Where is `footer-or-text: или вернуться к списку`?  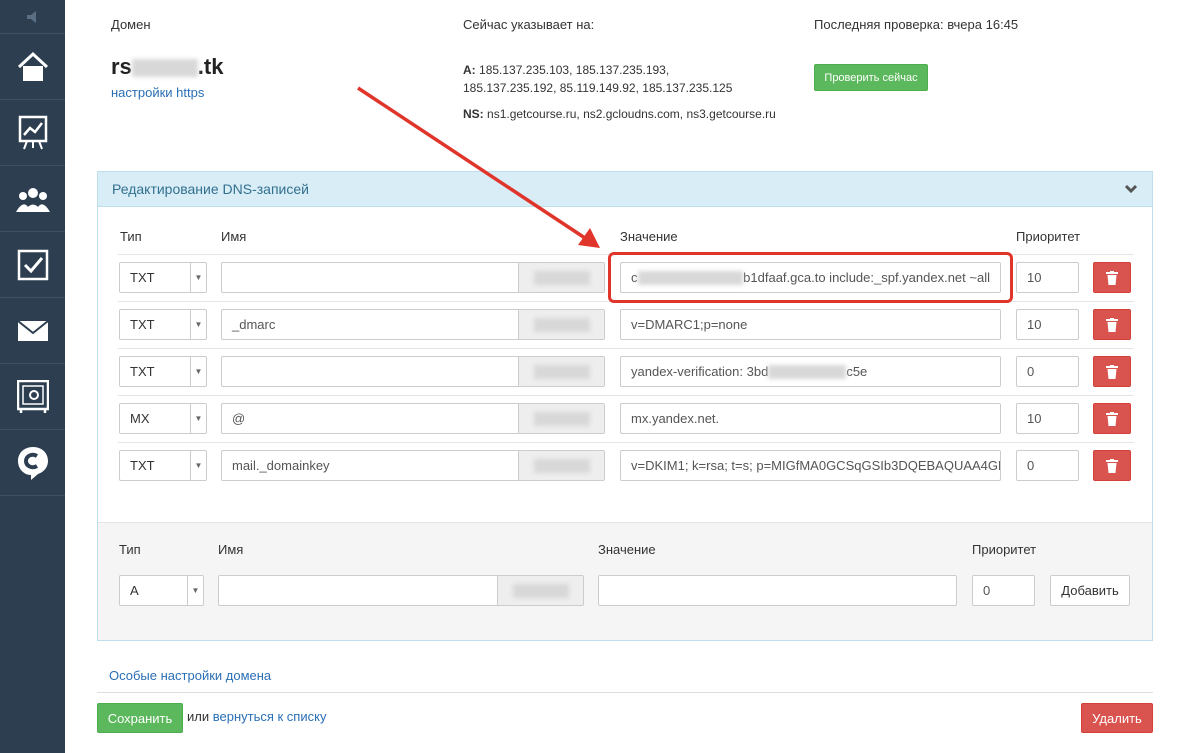
footer-or-text: или вернуться к списку is located at coordinates (257, 716).